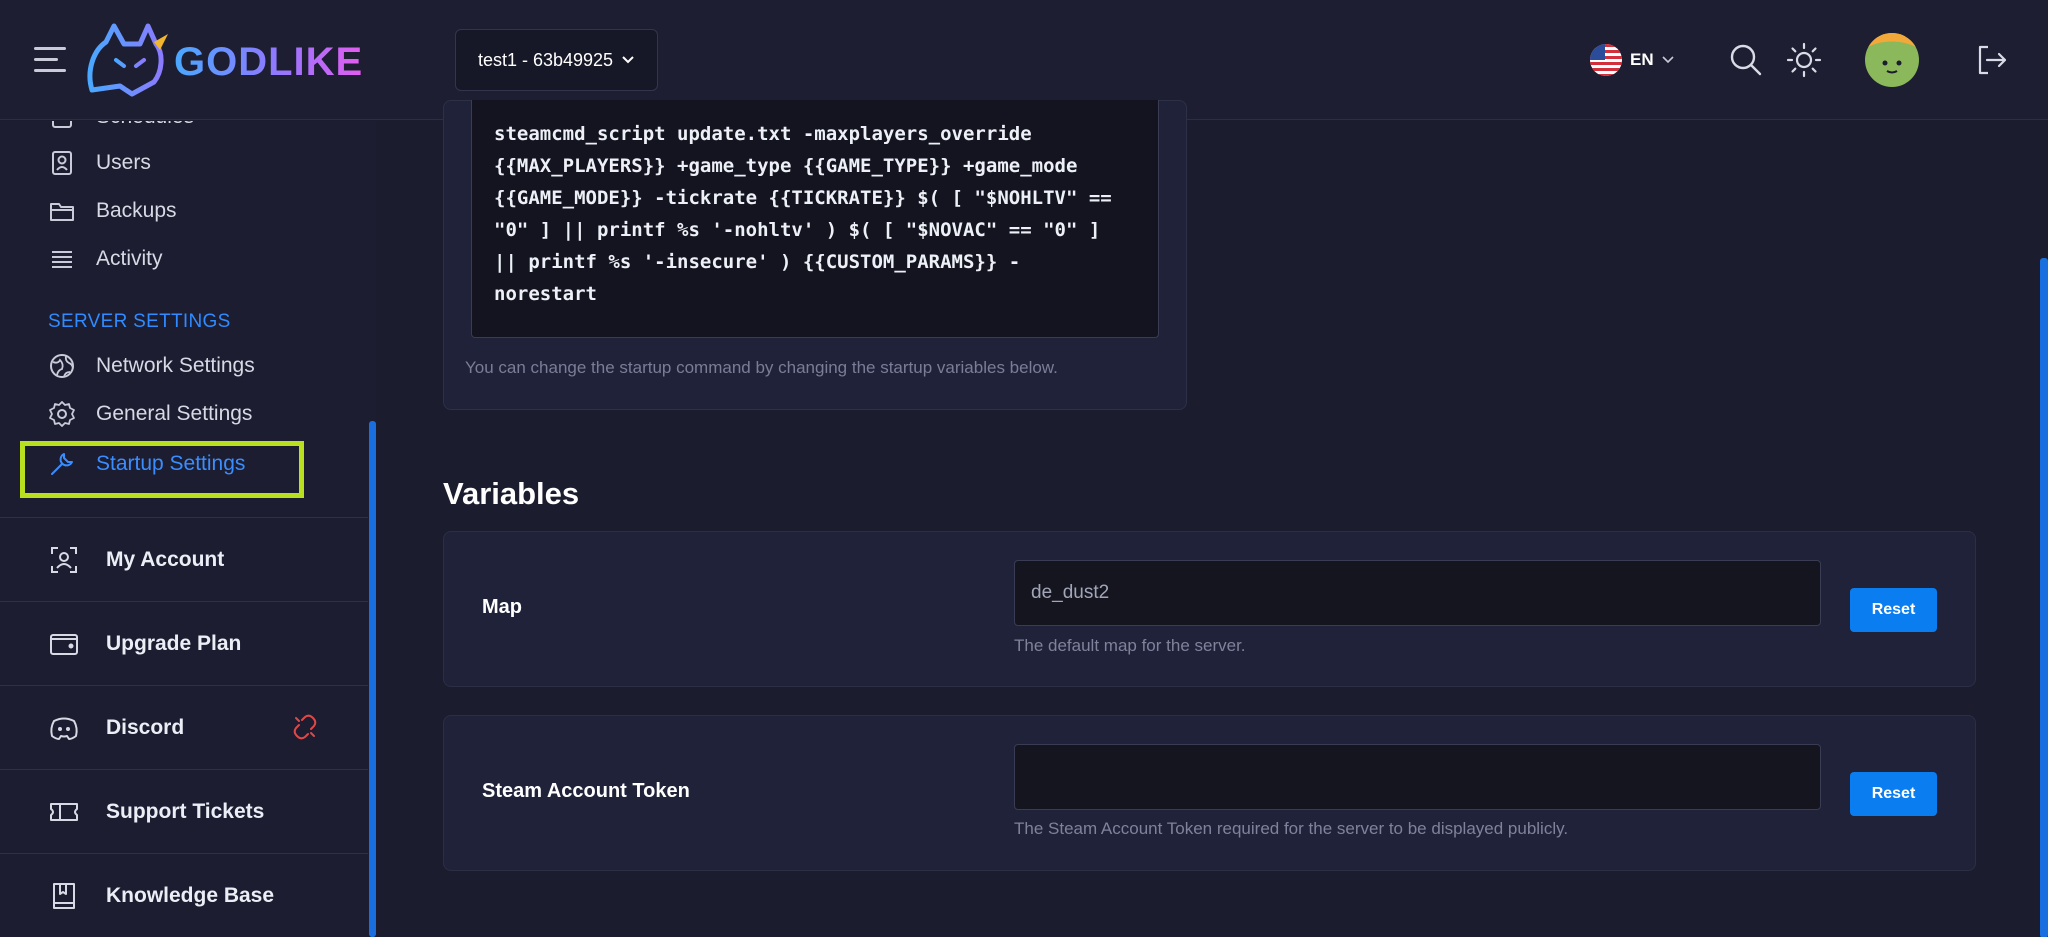  I want to click on server-selector: test1 - 63b49925, so click(556, 60).